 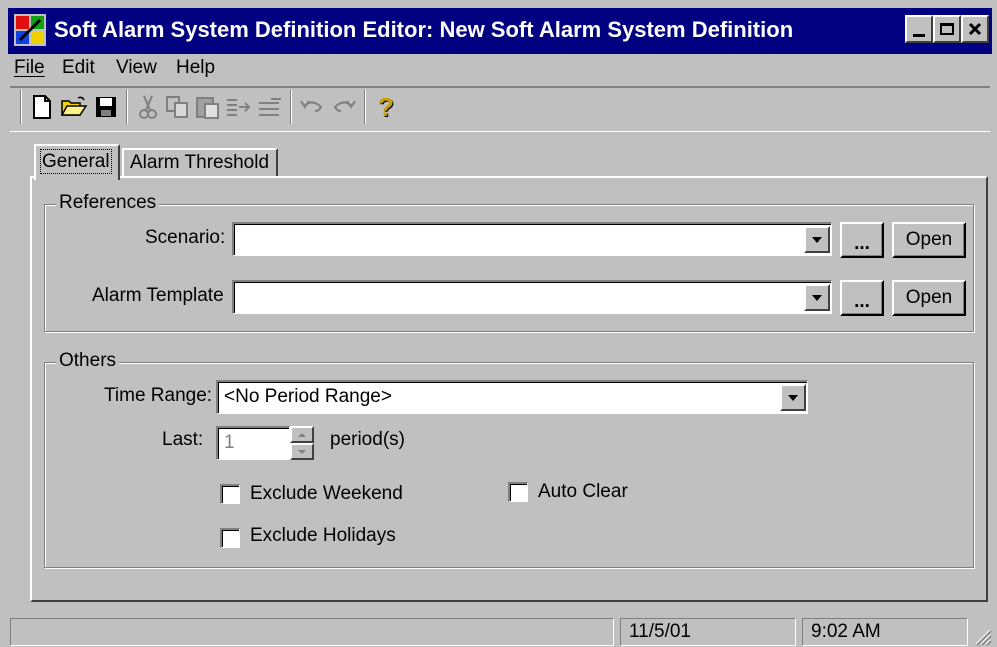 I want to click on copy-button, so click(x=178, y=107).